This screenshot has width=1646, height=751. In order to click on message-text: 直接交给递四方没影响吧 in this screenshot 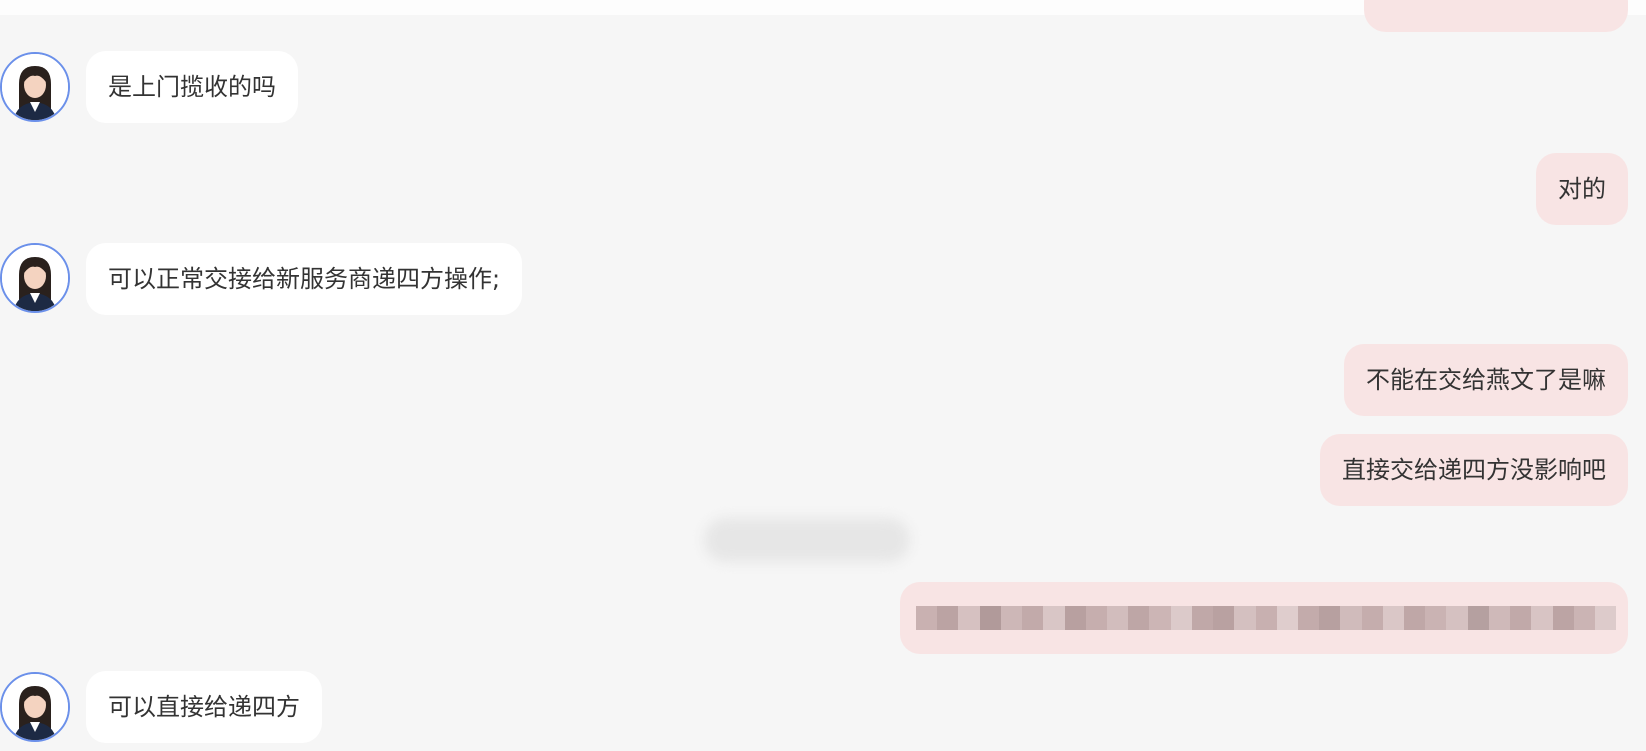, I will do `click(1474, 470)`.